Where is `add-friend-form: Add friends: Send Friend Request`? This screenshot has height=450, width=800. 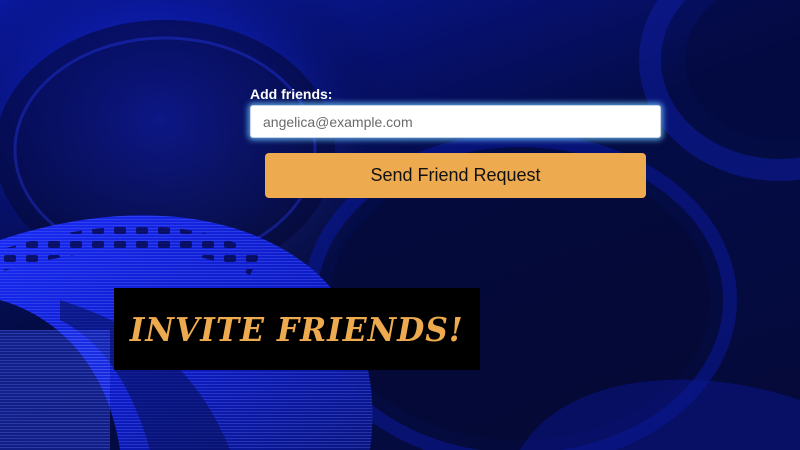
add-friend-form: Add friends: Send Friend Request is located at coordinates (456, 142).